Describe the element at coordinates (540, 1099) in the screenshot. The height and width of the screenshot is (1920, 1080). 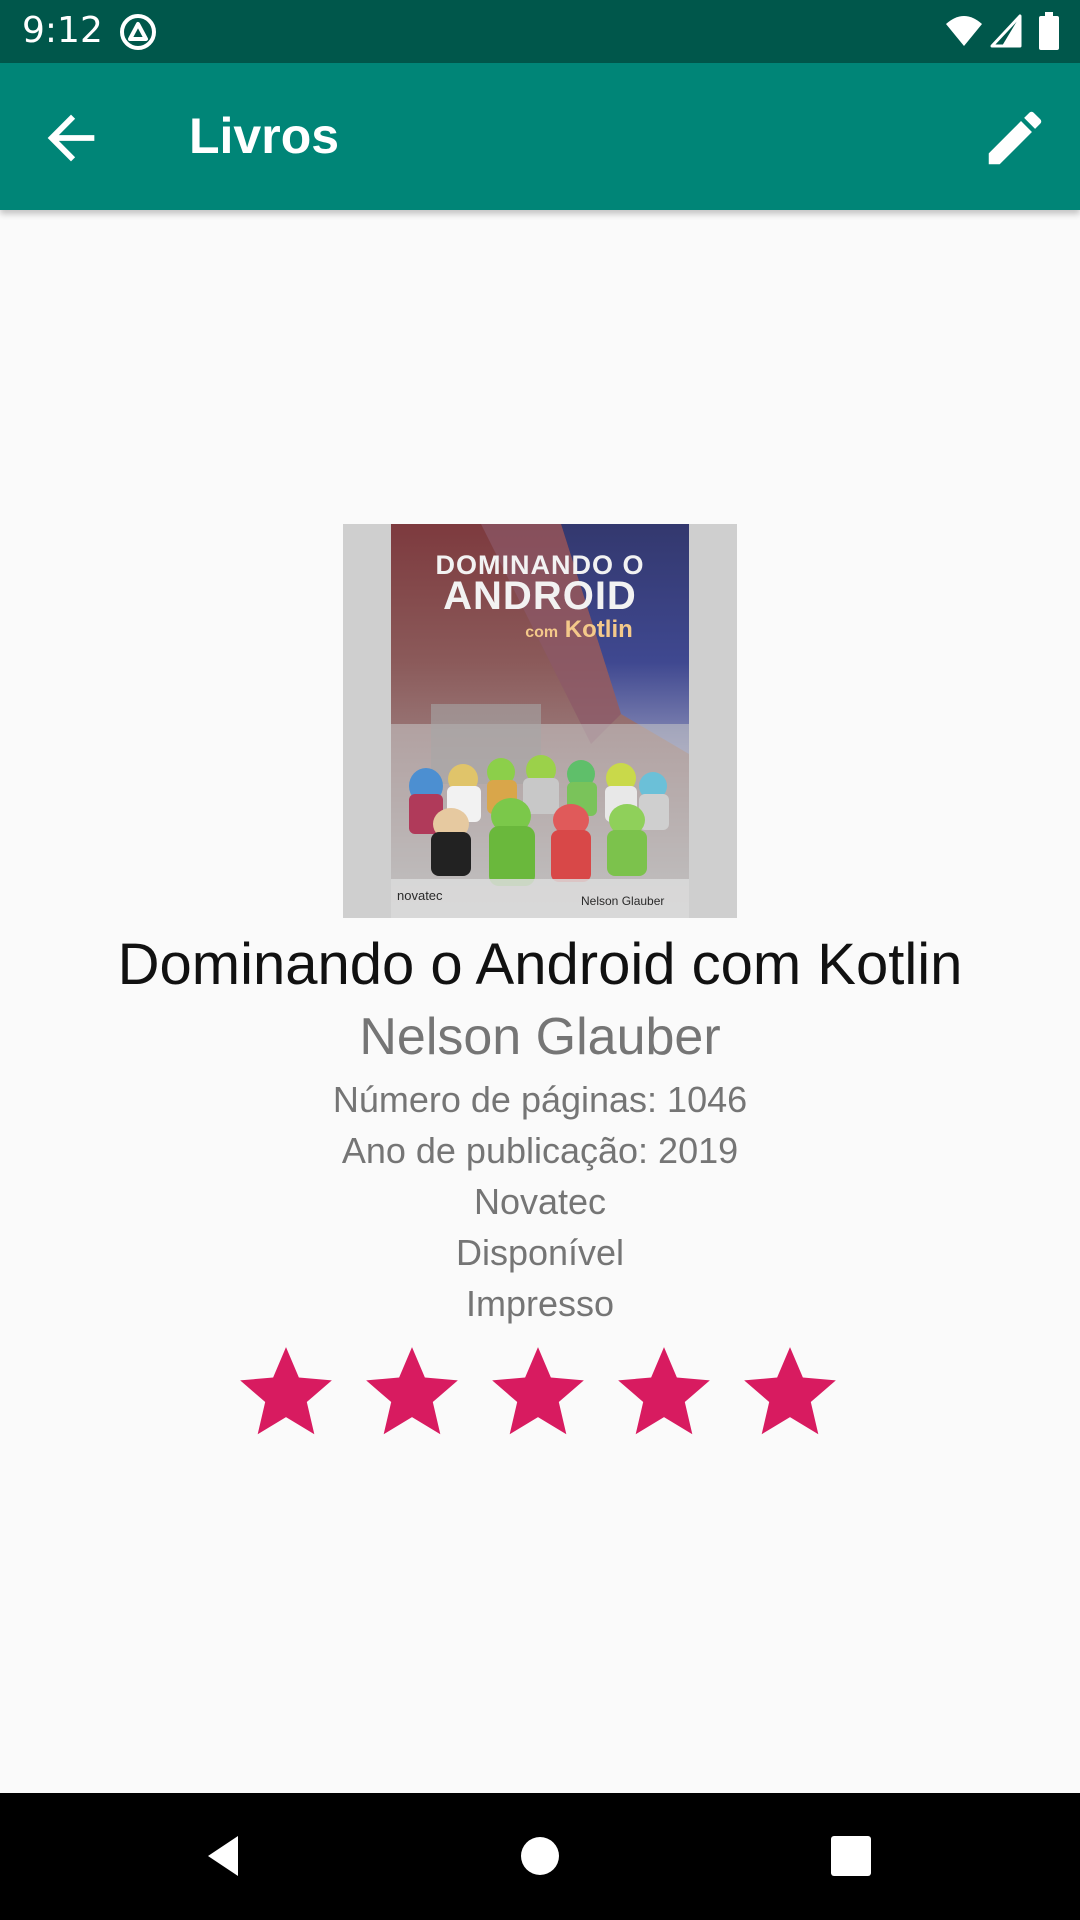
I see `book-pages: Número de páginas: 1046` at that location.